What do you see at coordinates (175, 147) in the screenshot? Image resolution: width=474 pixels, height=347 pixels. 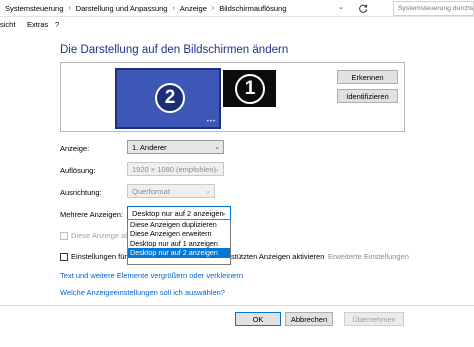 I see `display-select: 1. Anderer ⌄` at bounding box center [175, 147].